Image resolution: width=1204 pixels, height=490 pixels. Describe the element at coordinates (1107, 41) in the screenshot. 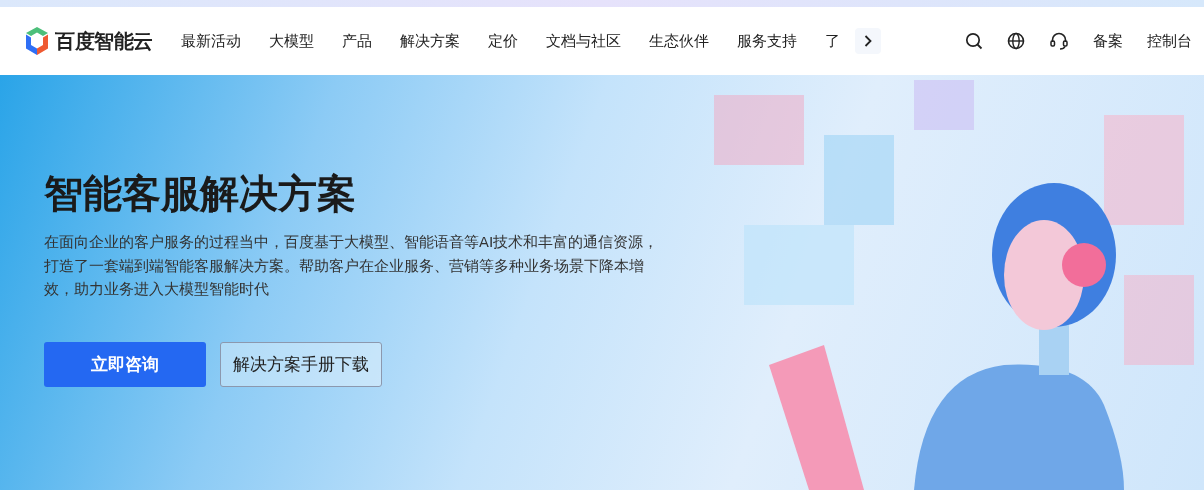

I see `nav-link: 备案` at that location.